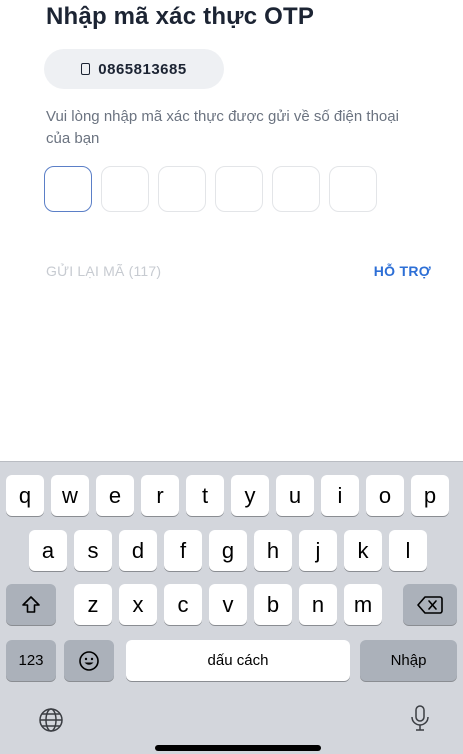 The width and height of the screenshot is (463, 754). I want to click on key-t: t, so click(205, 495).